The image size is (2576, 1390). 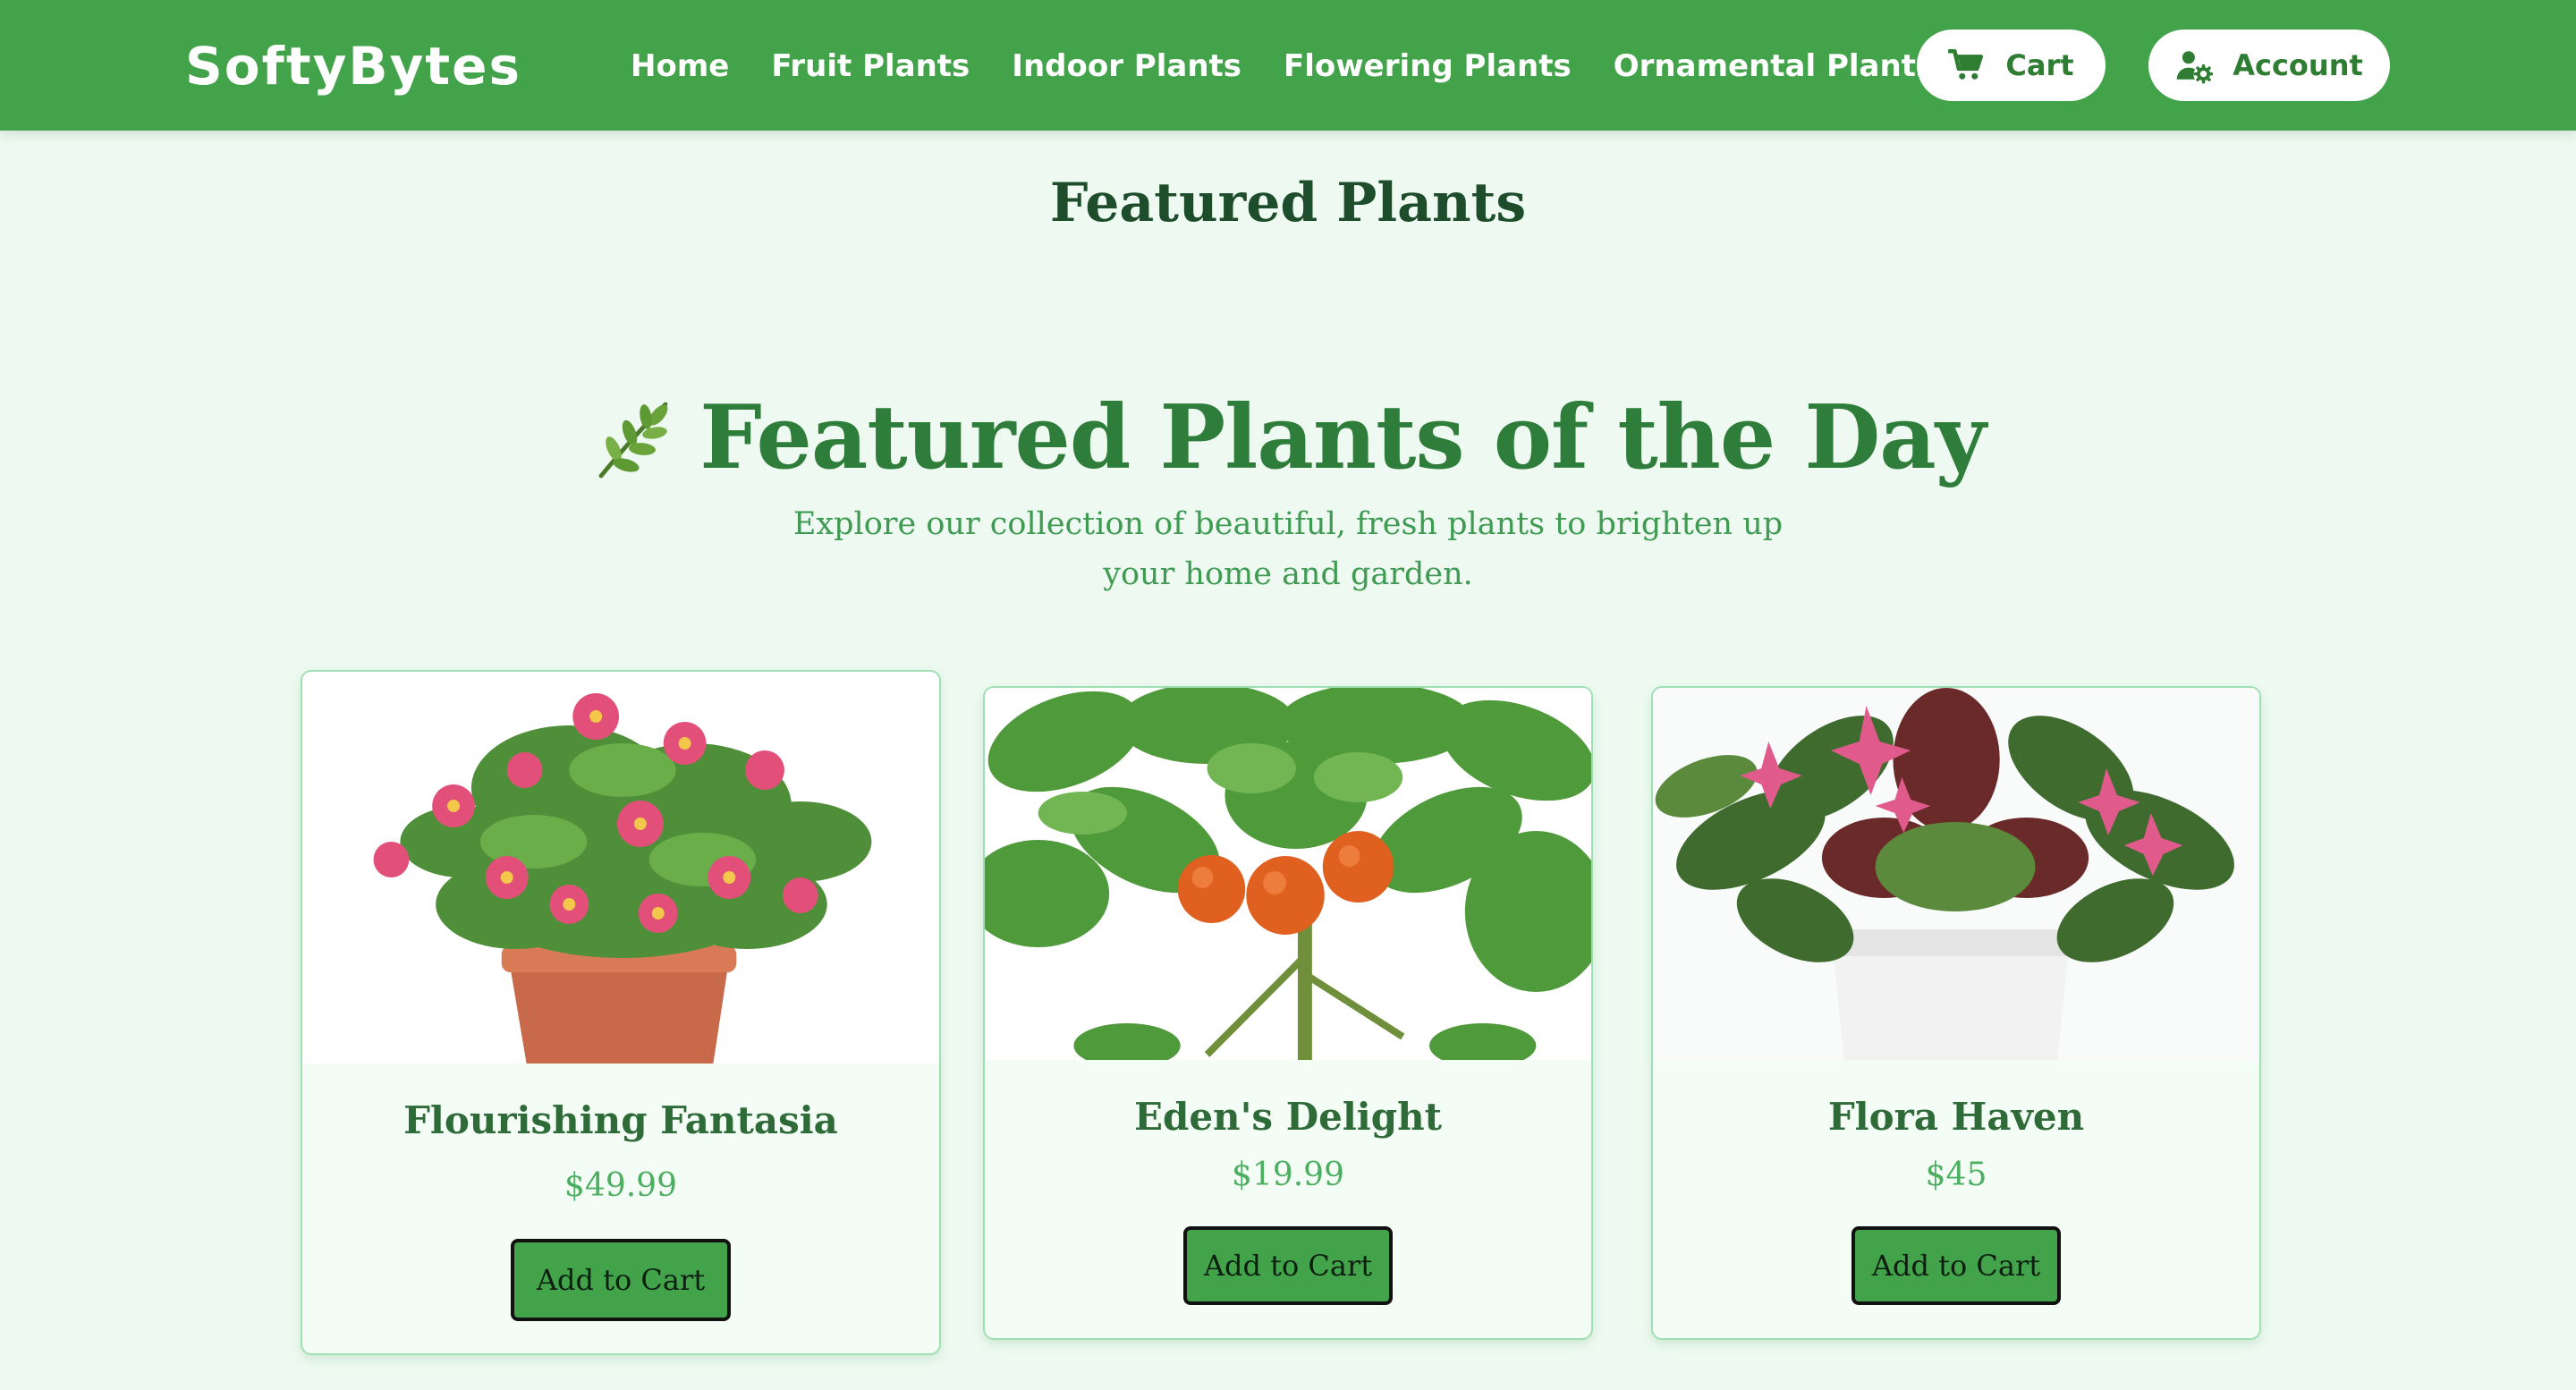 I want to click on account-label: Account, so click(x=2298, y=65).